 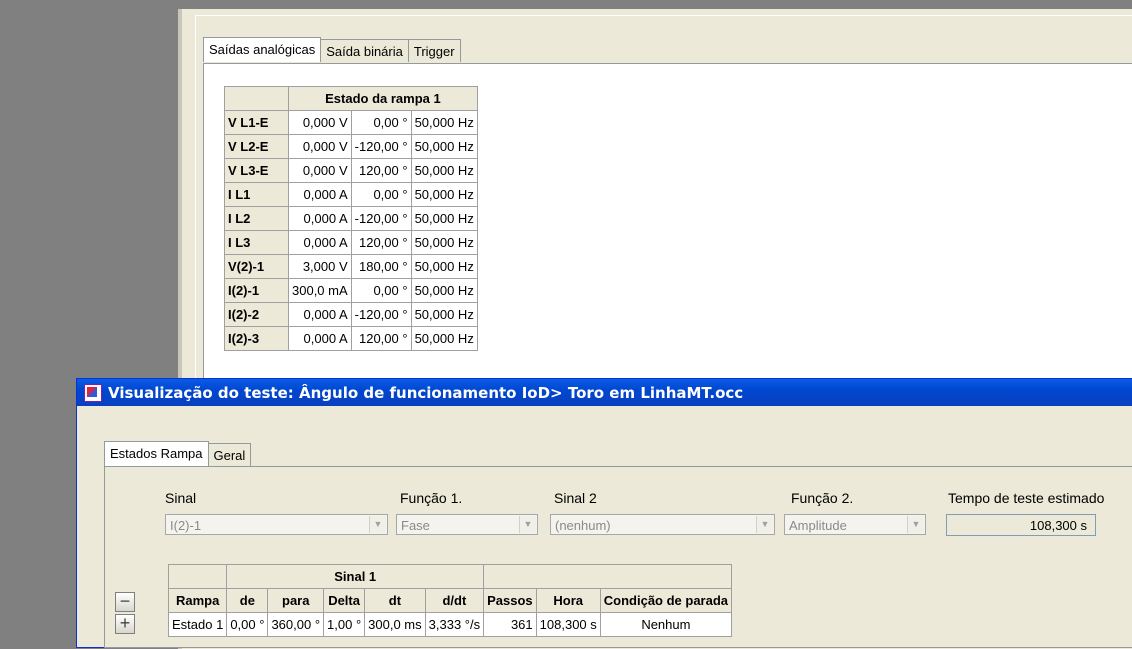 I want to click on remove-row-button: −, so click(x=125, y=602).